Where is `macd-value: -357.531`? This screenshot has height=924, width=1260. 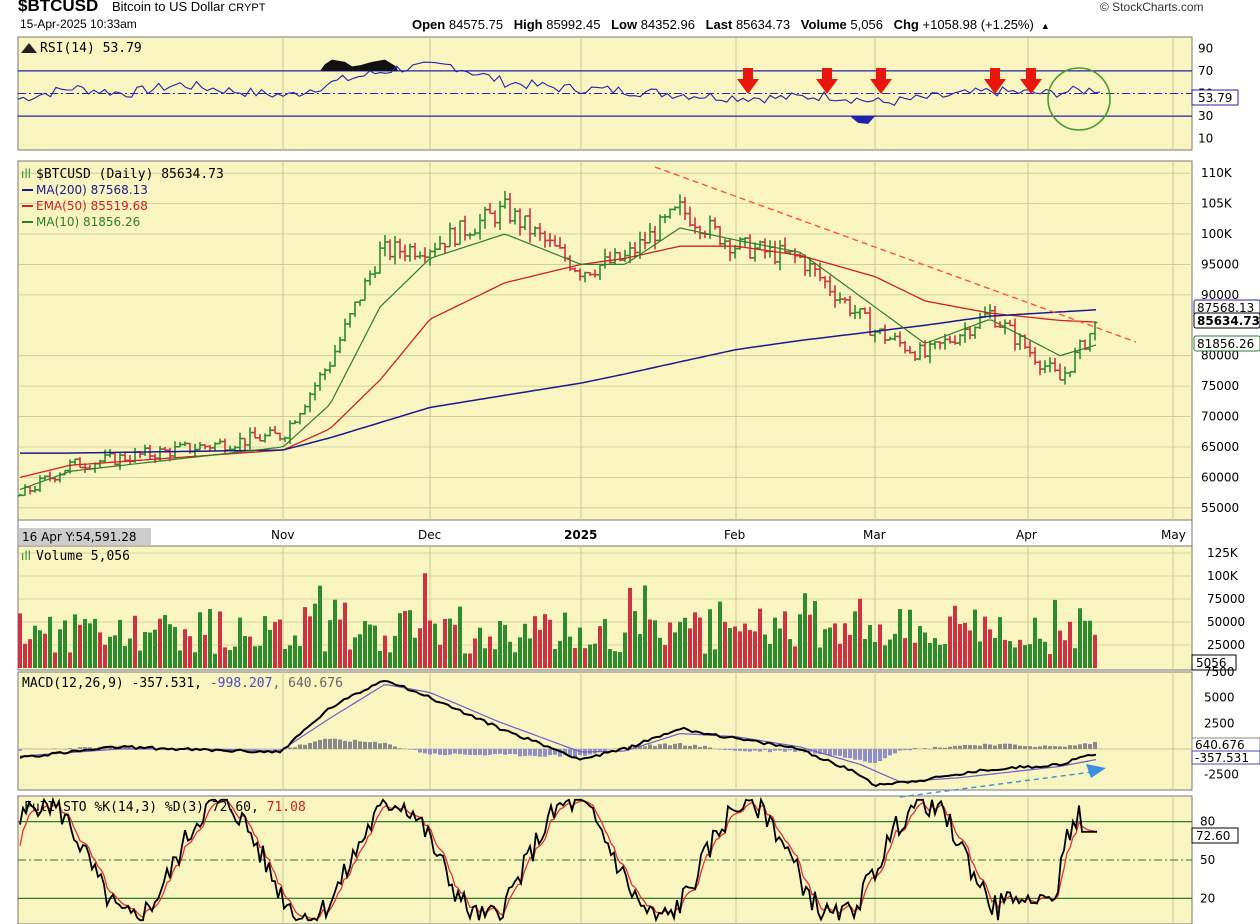
macd-value: -357.531 is located at coordinates (1222, 758).